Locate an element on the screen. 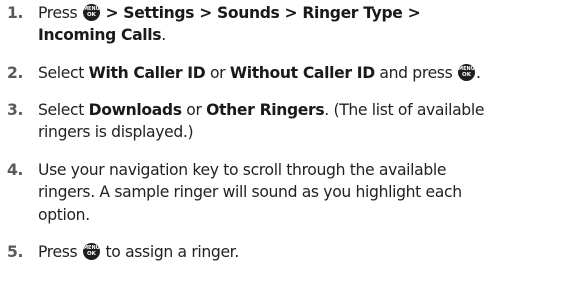 The image size is (581, 295). option-other-ringers: Other Ringers is located at coordinates (265, 110).